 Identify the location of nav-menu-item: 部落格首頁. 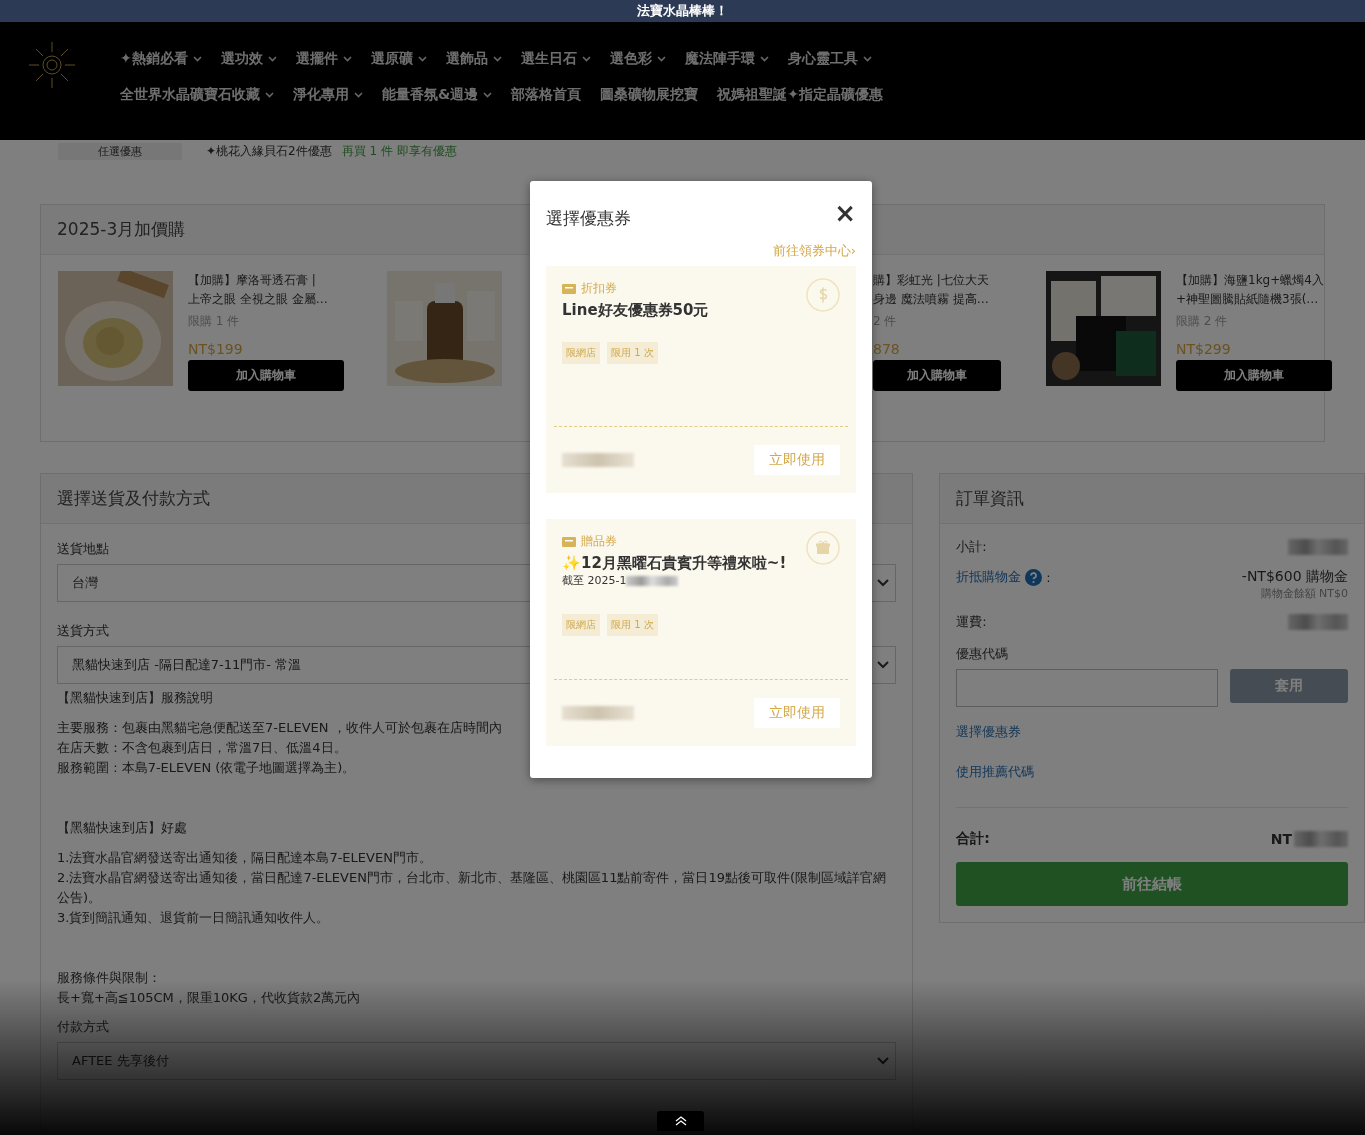
(546, 95).